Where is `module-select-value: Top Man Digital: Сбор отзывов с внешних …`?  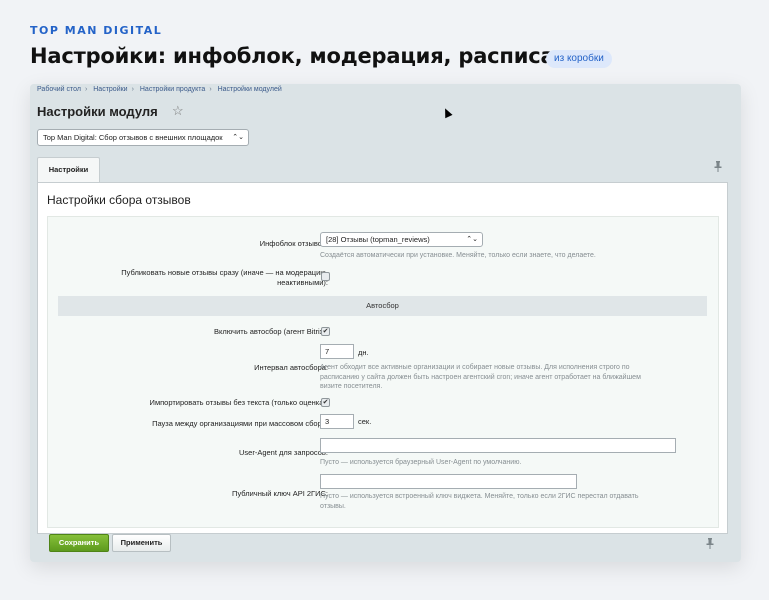 module-select-value: Top Man Digital: Сбор отзывов с внешних … is located at coordinates (133, 137).